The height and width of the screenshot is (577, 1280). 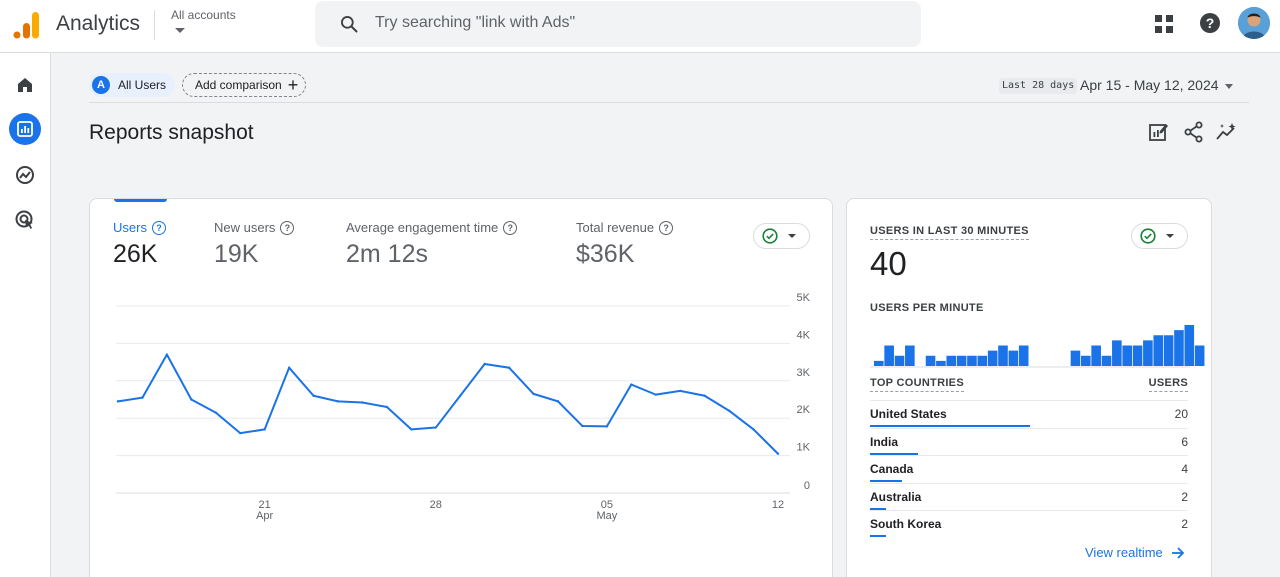 I want to click on segment-badge: A, so click(x=101, y=85).